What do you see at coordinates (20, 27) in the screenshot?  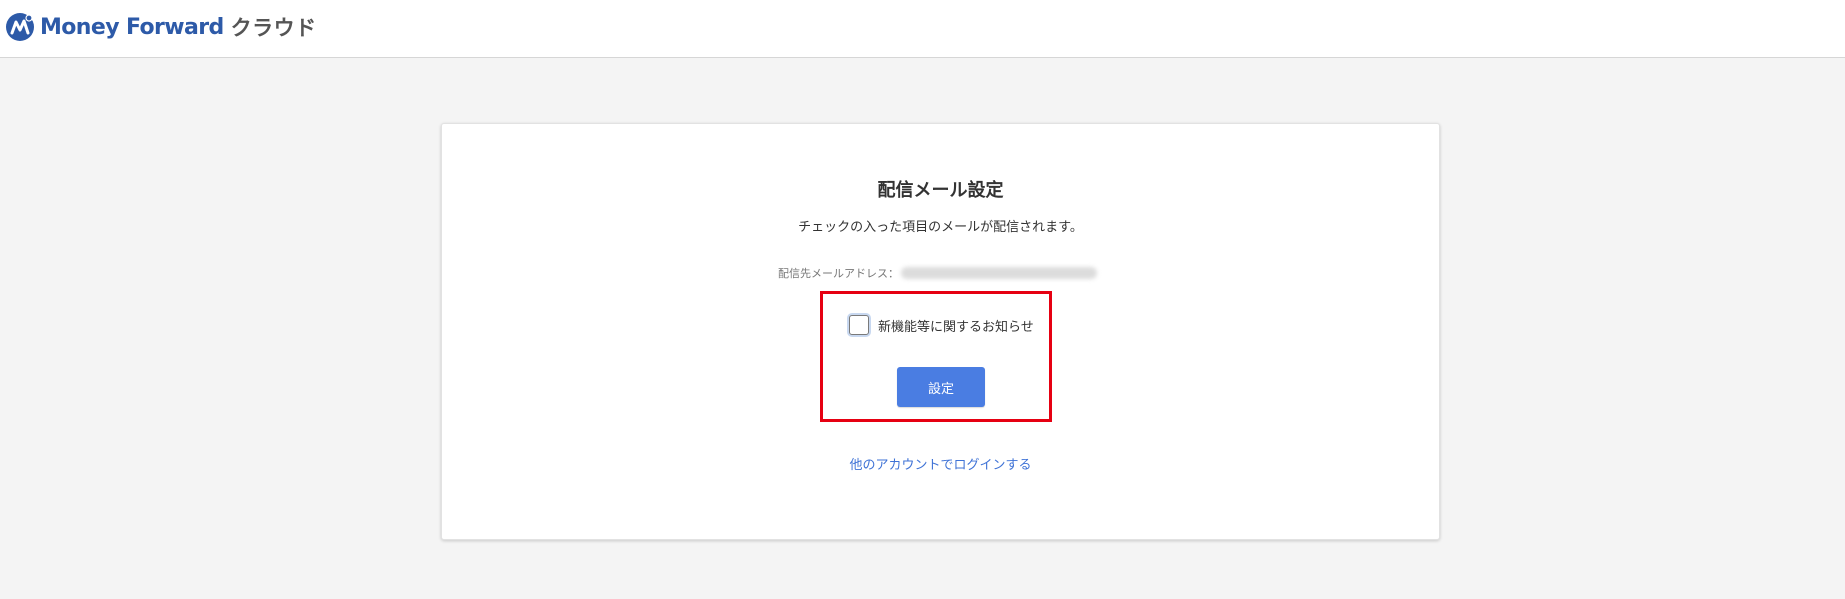 I see `money-forward-logo-icon` at bounding box center [20, 27].